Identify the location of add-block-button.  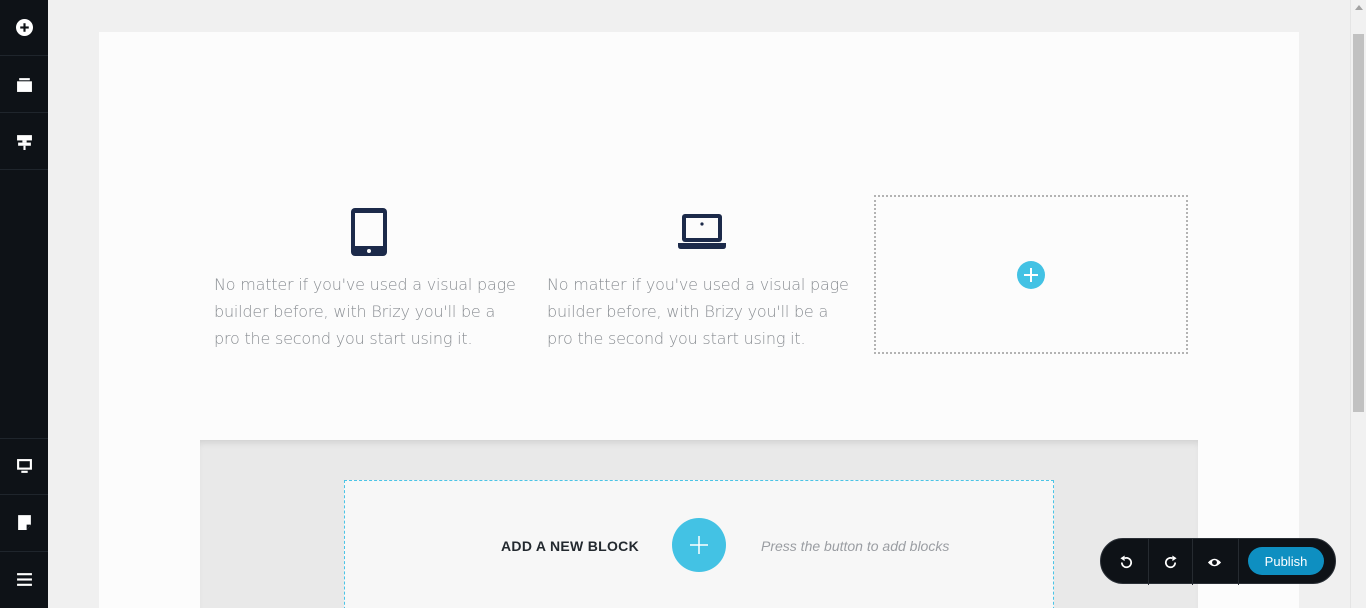
(699, 545).